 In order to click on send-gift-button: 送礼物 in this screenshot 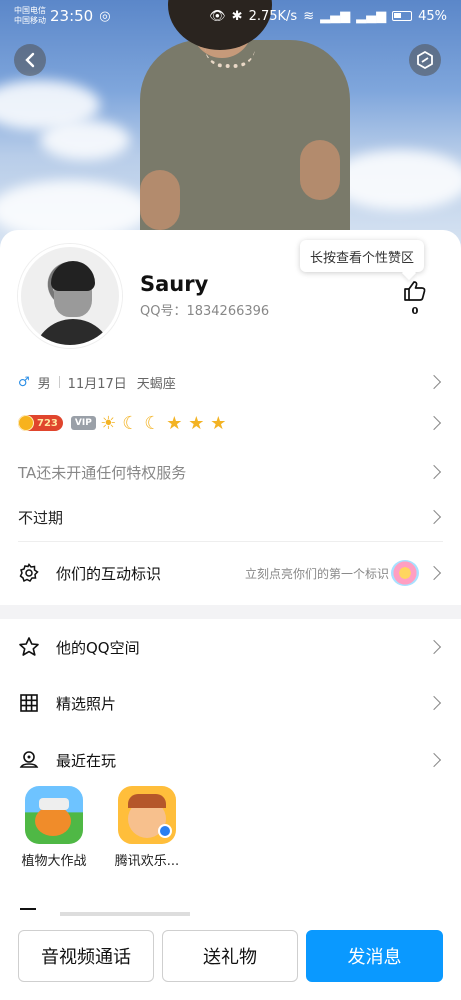, I will do `click(230, 956)`.